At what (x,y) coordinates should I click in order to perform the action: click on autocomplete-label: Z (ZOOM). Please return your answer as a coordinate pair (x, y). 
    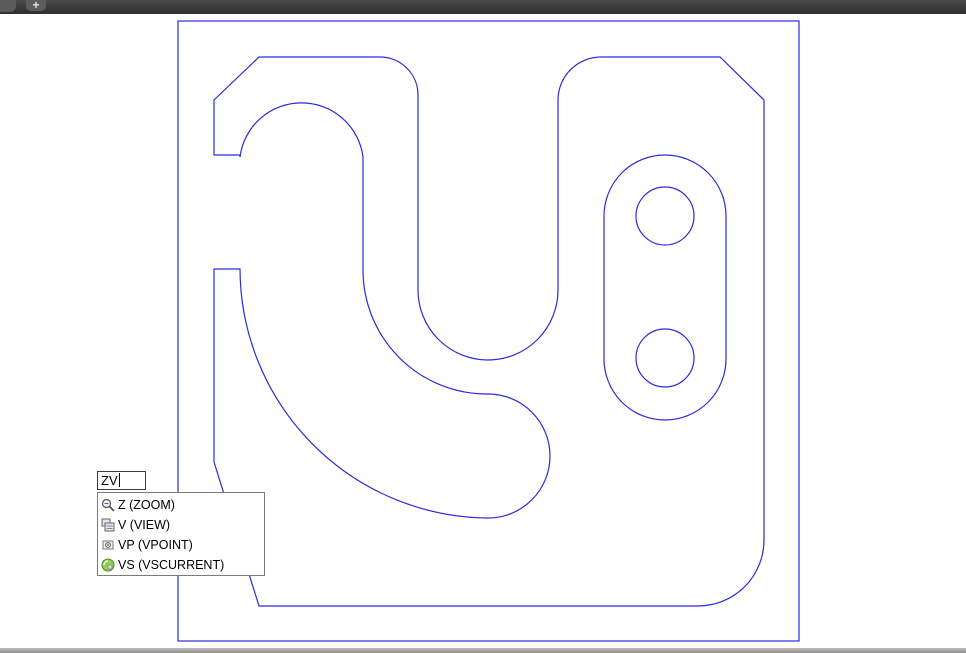
    Looking at the image, I should click on (146, 505).